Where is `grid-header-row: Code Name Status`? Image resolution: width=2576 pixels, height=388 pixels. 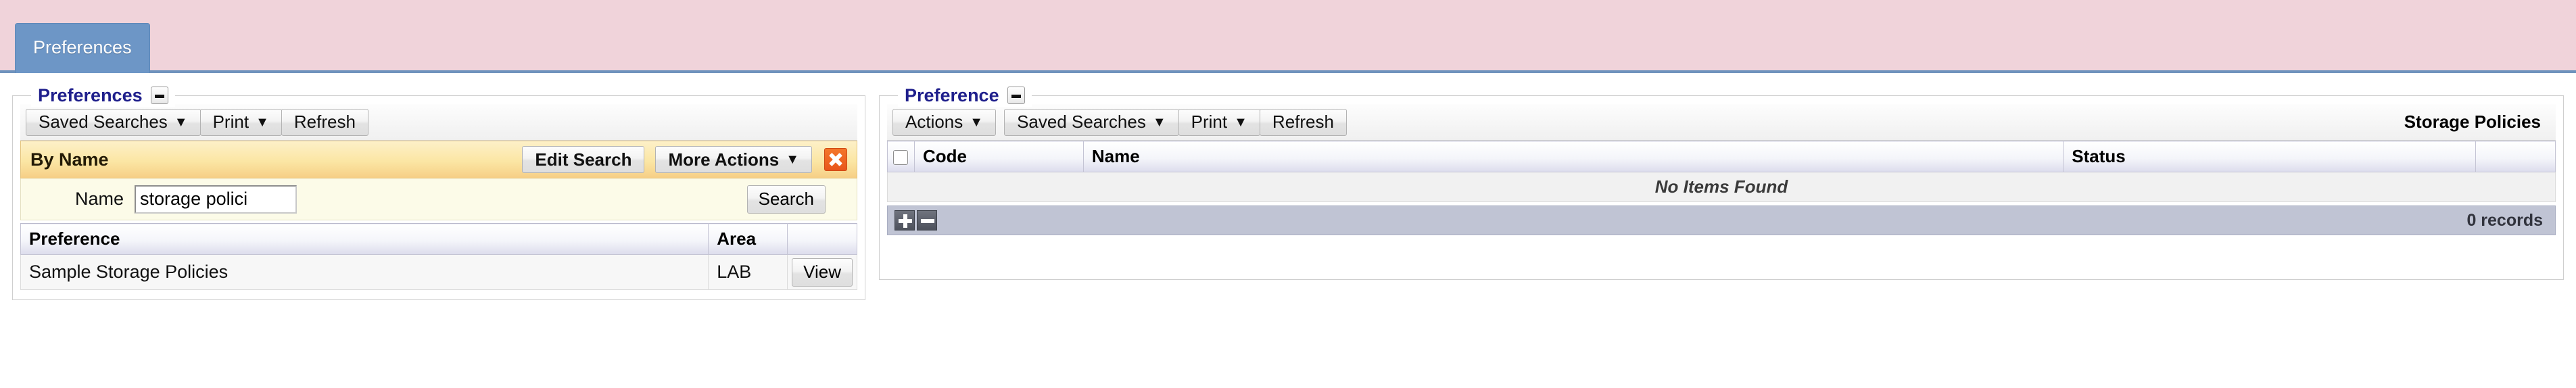 grid-header-row: Code Name Status is located at coordinates (1721, 156).